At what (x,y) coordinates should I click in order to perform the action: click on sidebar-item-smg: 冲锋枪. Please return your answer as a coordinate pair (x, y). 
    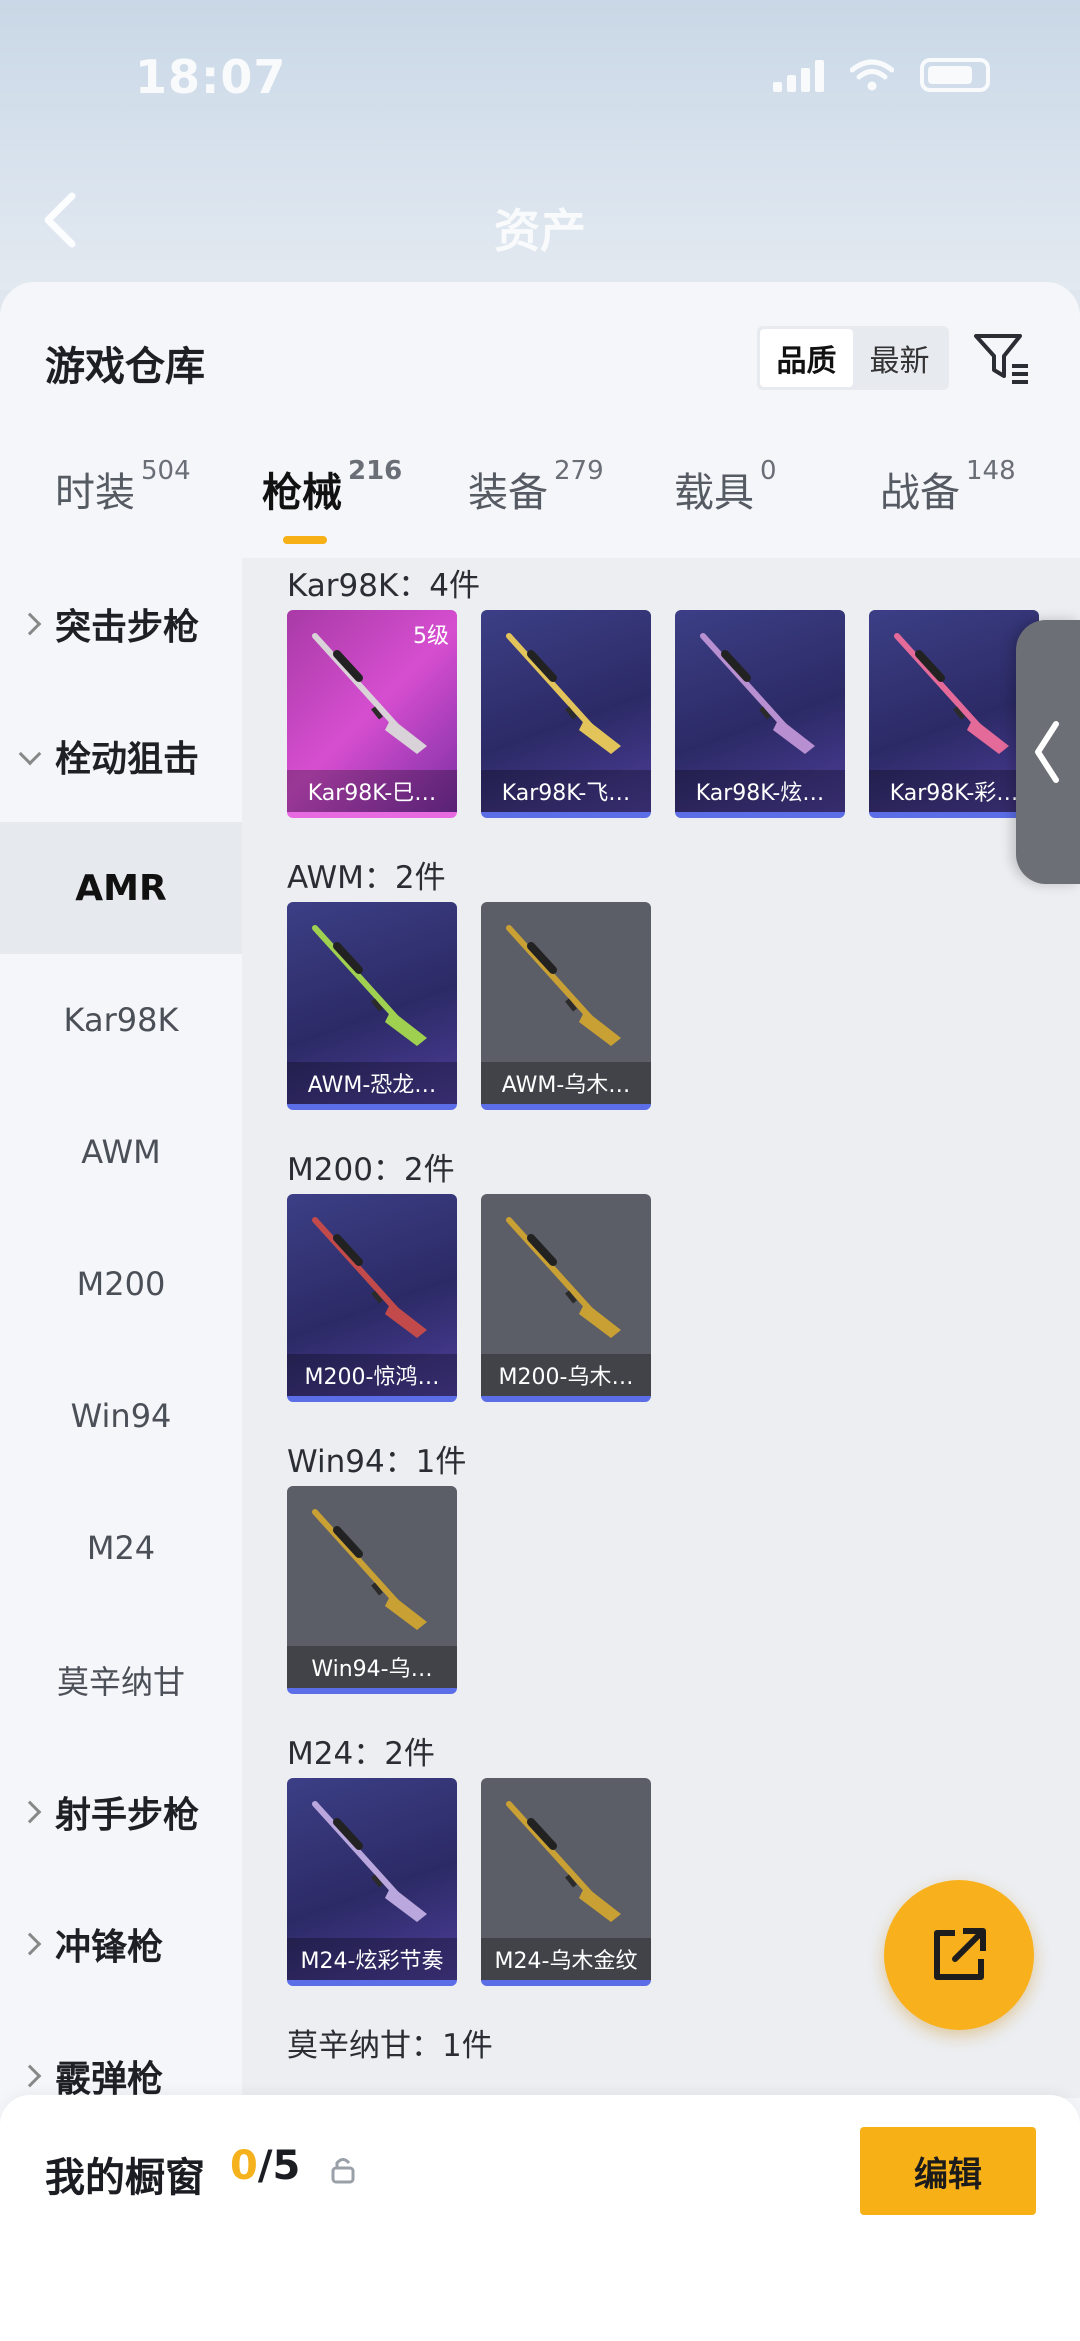
    Looking at the image, I should click on (121, 1944).